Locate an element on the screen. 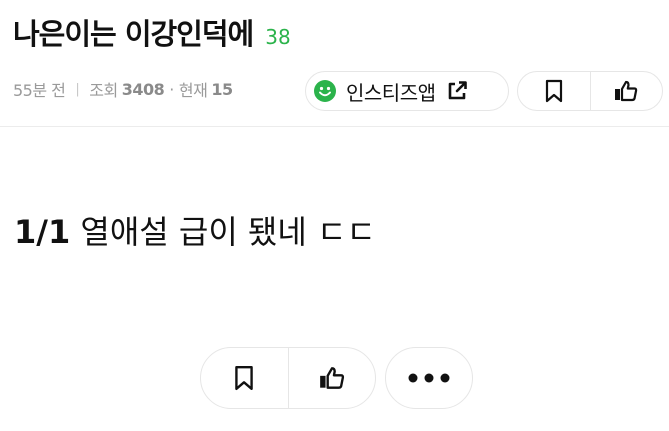 The image size is (669, 431). post-body: 1/1 열애설 급이 됐네 ㄷㄷ is located at coordinates (195, 230).